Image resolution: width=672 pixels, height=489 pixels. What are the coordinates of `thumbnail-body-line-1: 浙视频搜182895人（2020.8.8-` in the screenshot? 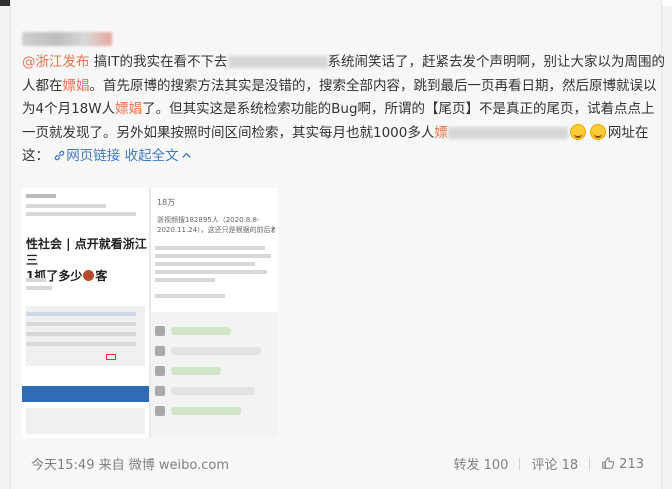 It's located at (208, 220).